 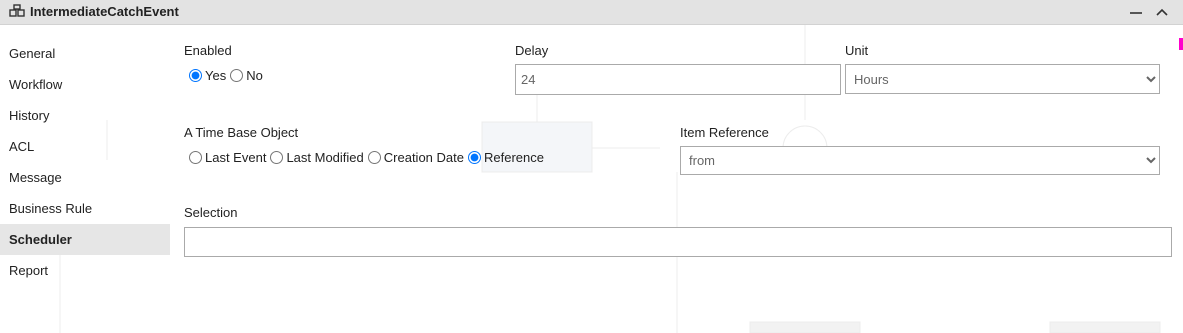 I want to click on panel-title: IntermediateCatchEvent, so click(x=104, y=11).